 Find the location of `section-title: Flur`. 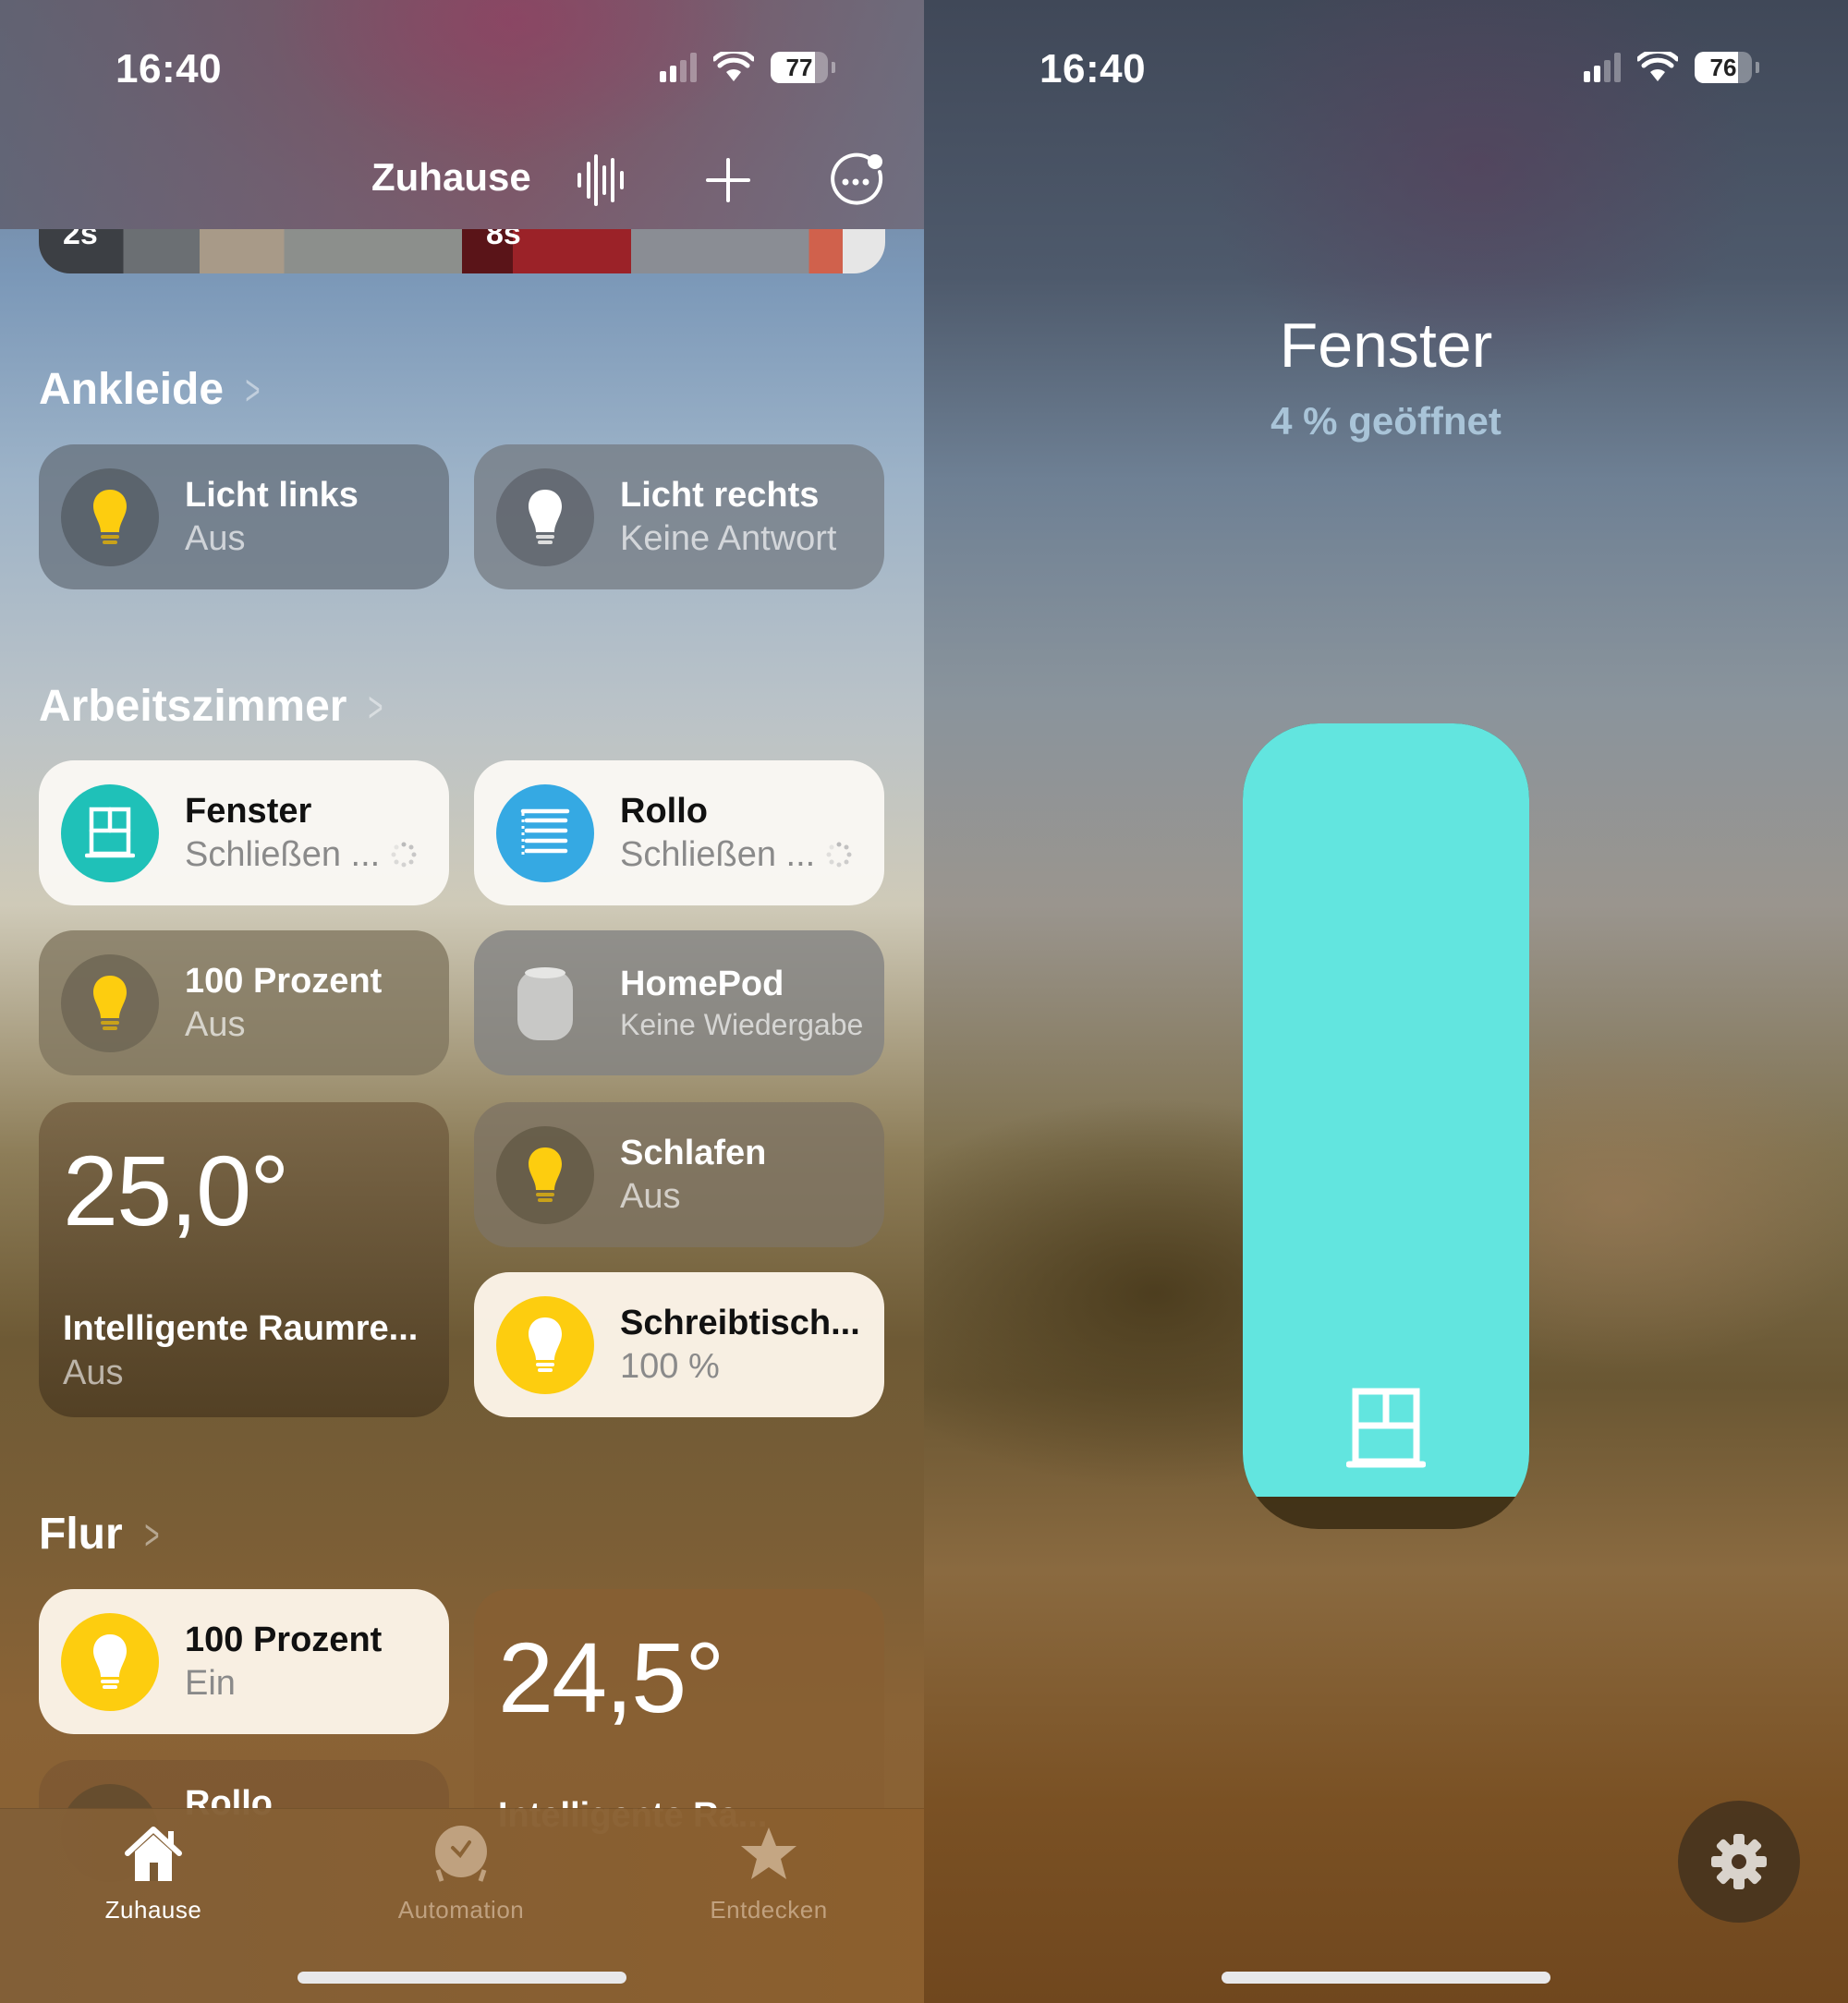

section-title: Flur is located at coordinates (81, 1534).